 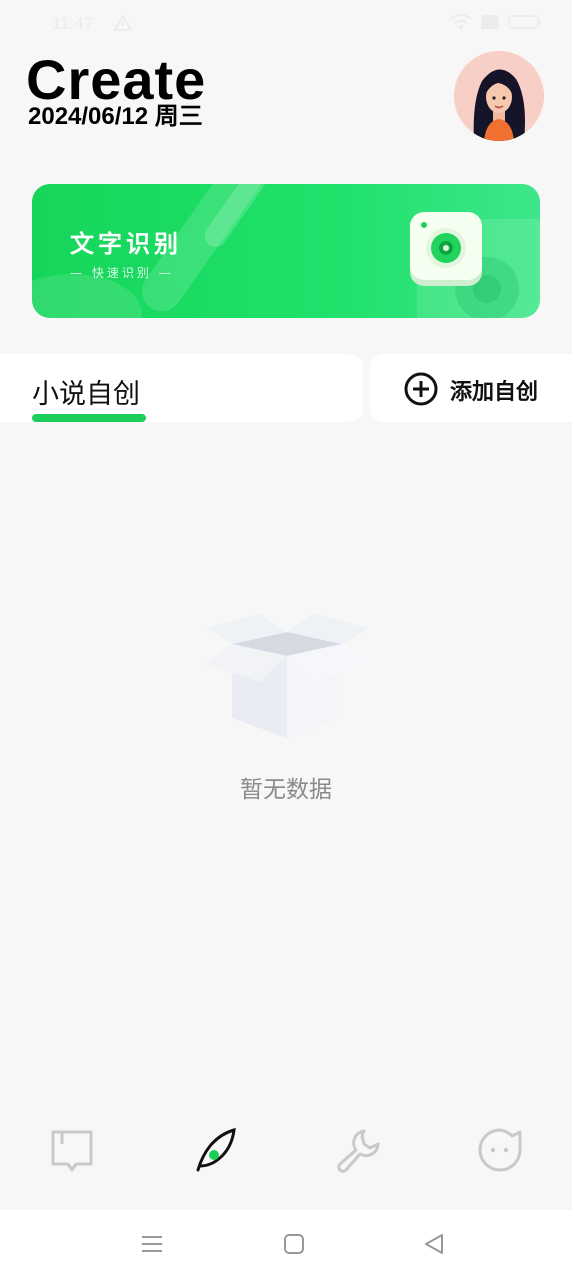 I want to click on status-bar: 11:47, so click(x=286, y=25).